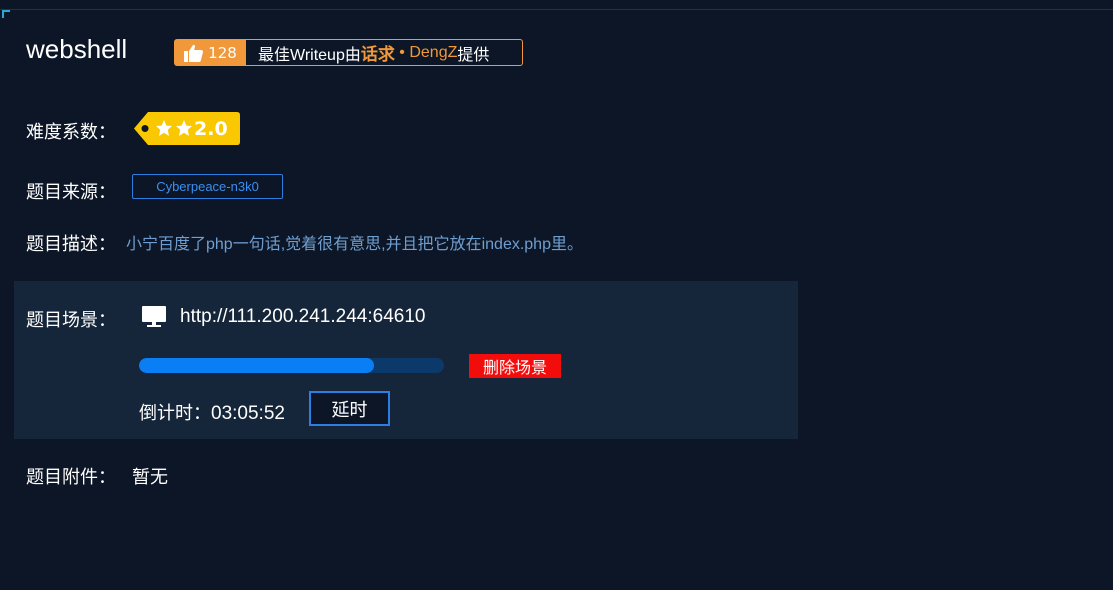 The image size is (1113, 590). I want to click on difficulty-tag: 2.0, so click(187, 128).